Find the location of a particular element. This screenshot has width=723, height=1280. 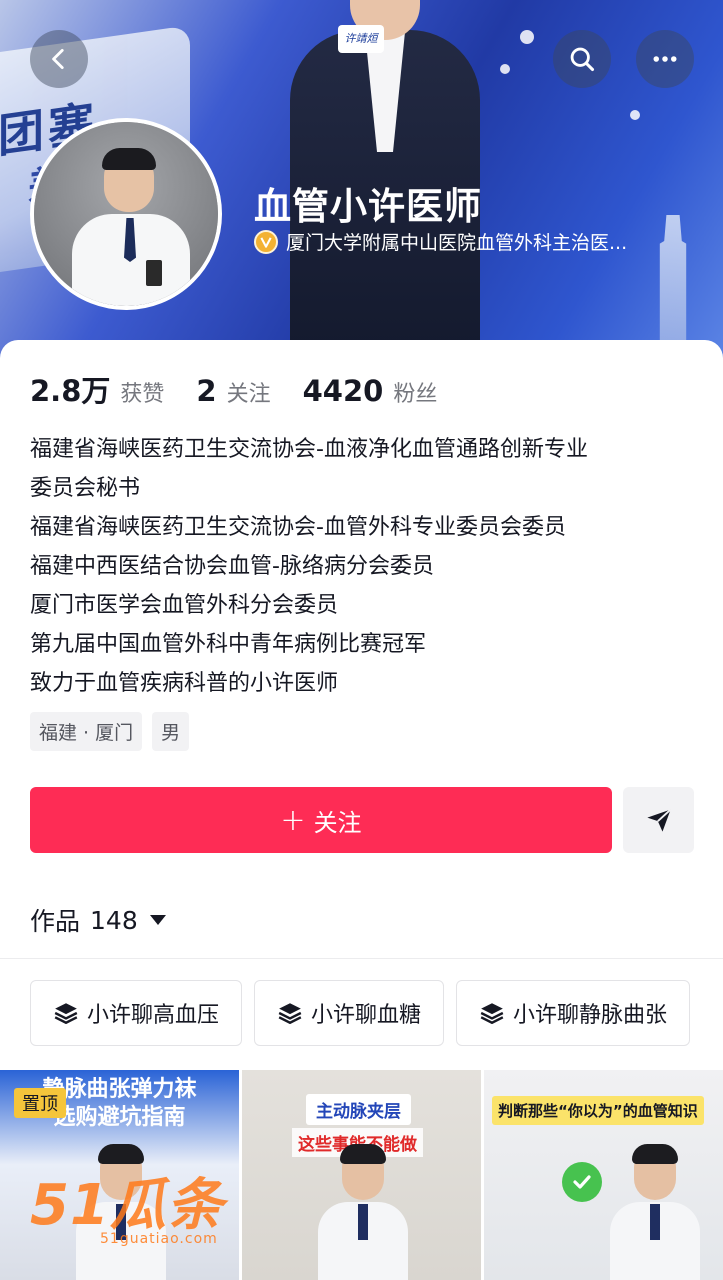

avatar is located at coordinates (126, 214).